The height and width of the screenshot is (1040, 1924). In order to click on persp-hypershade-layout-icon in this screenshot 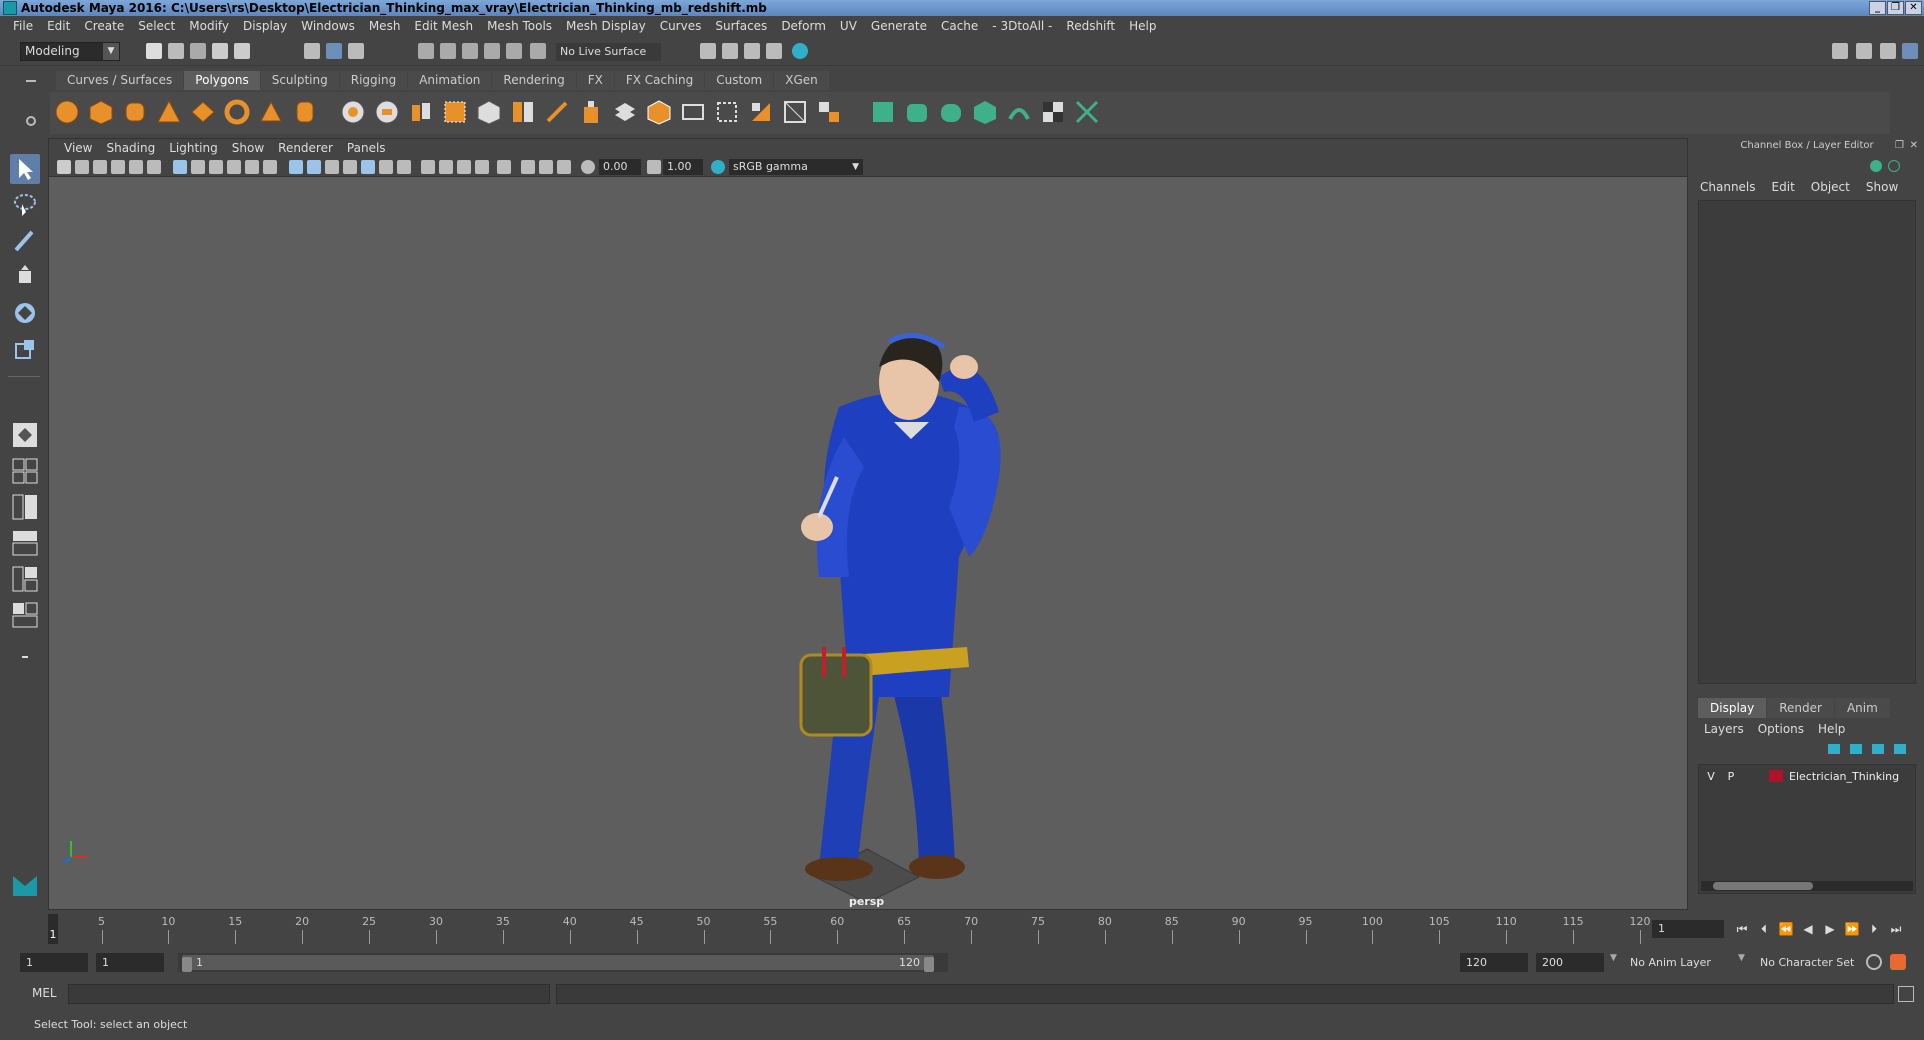, I will do `click(25, 579)`.